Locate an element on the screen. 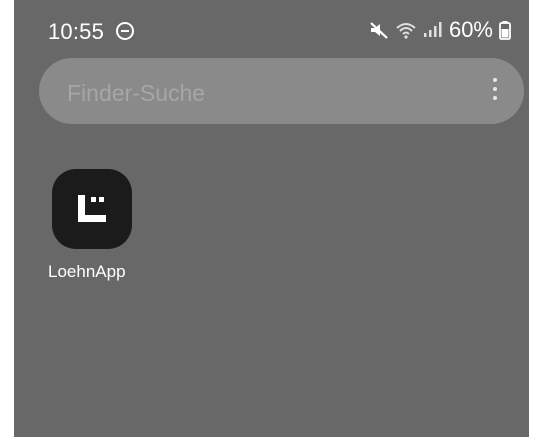 The image size is (538, 437). loehnapp-logo is located at coordinates (92, 208).